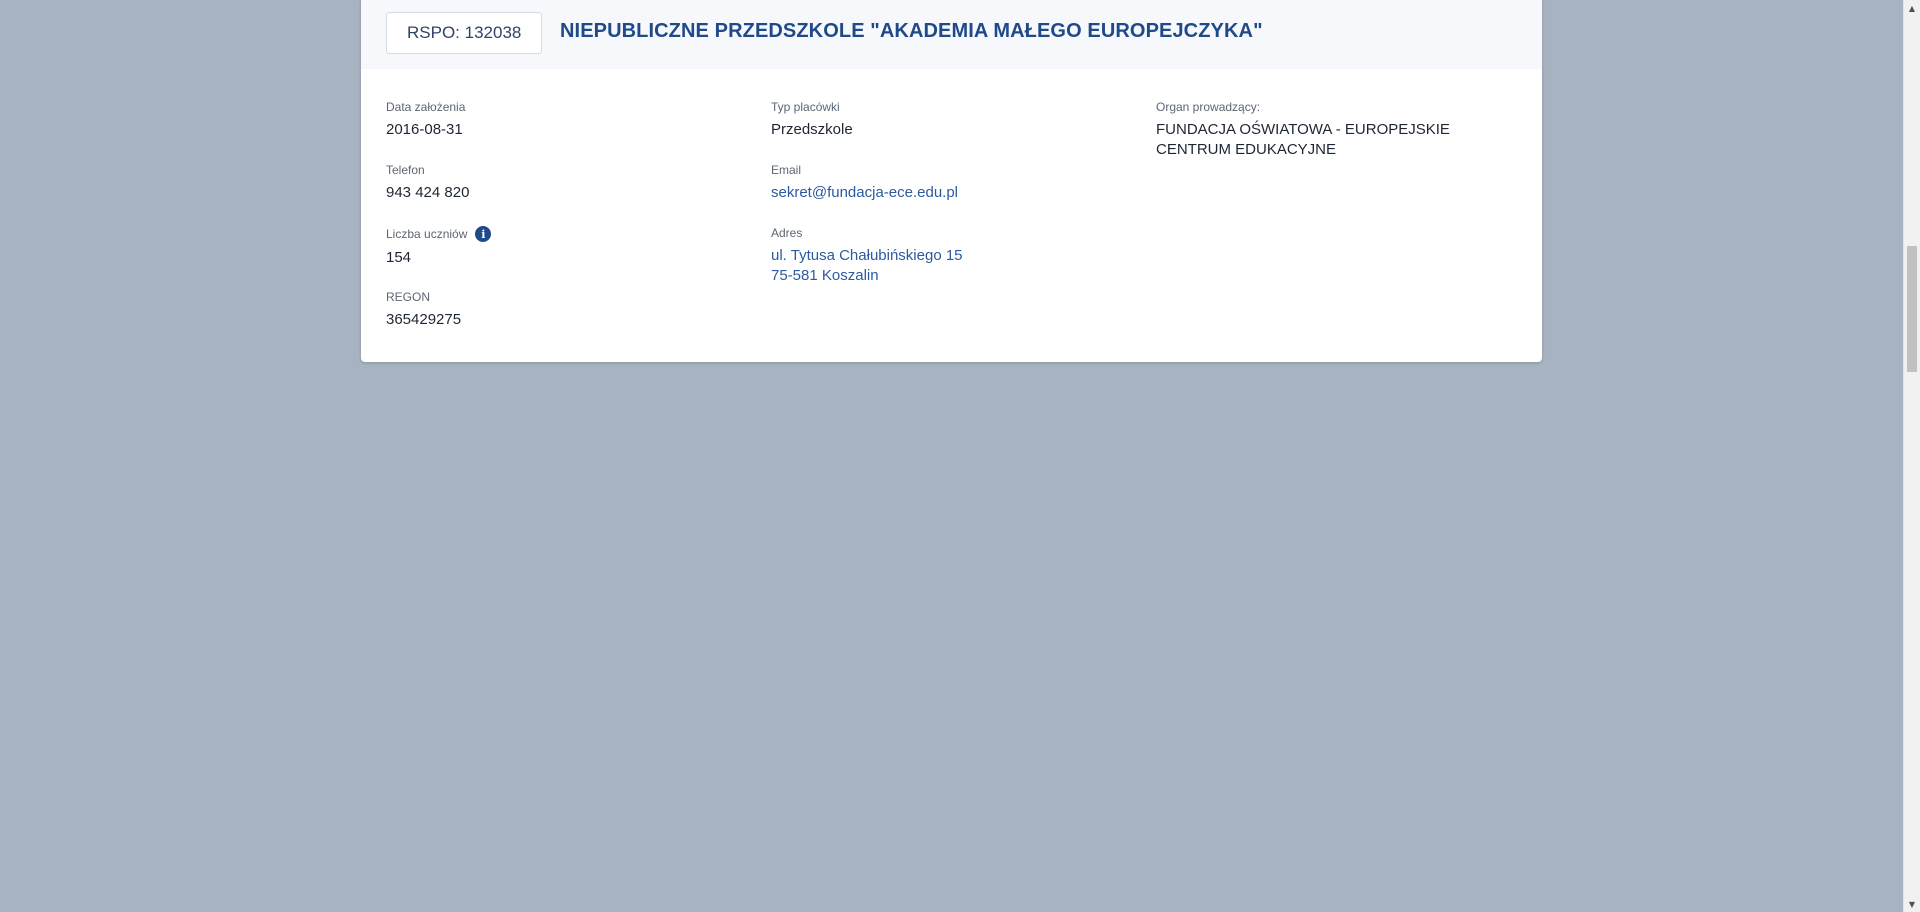 This screenshot has height=912, width=1920. I want to click on field-students-label: Liczba uczniów, so click(427, 234).